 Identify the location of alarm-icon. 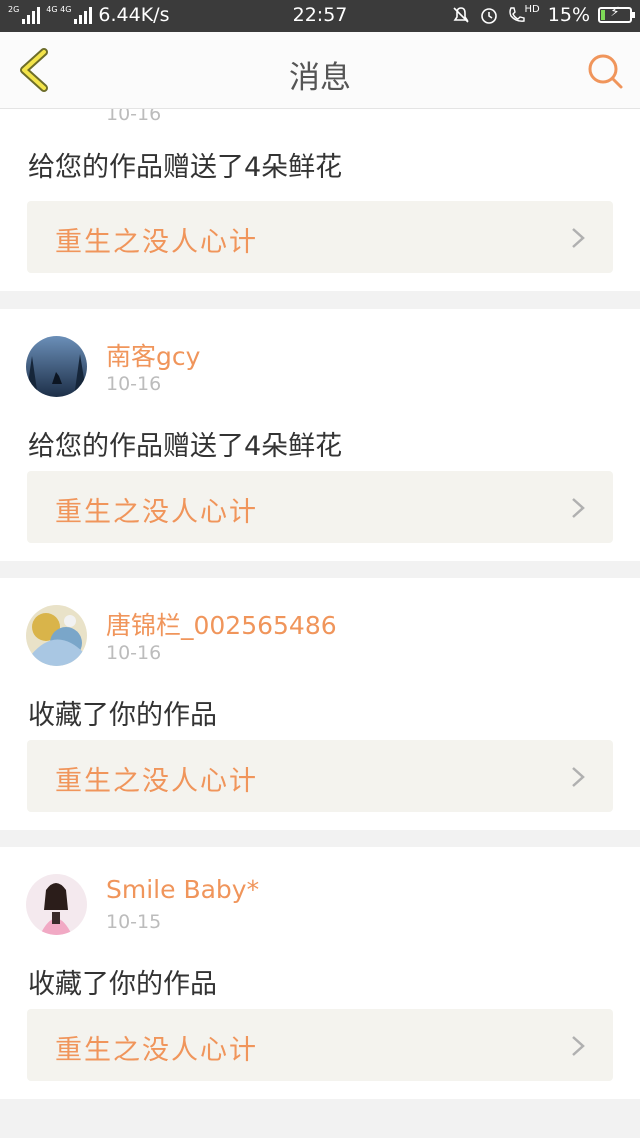
(488, 16).